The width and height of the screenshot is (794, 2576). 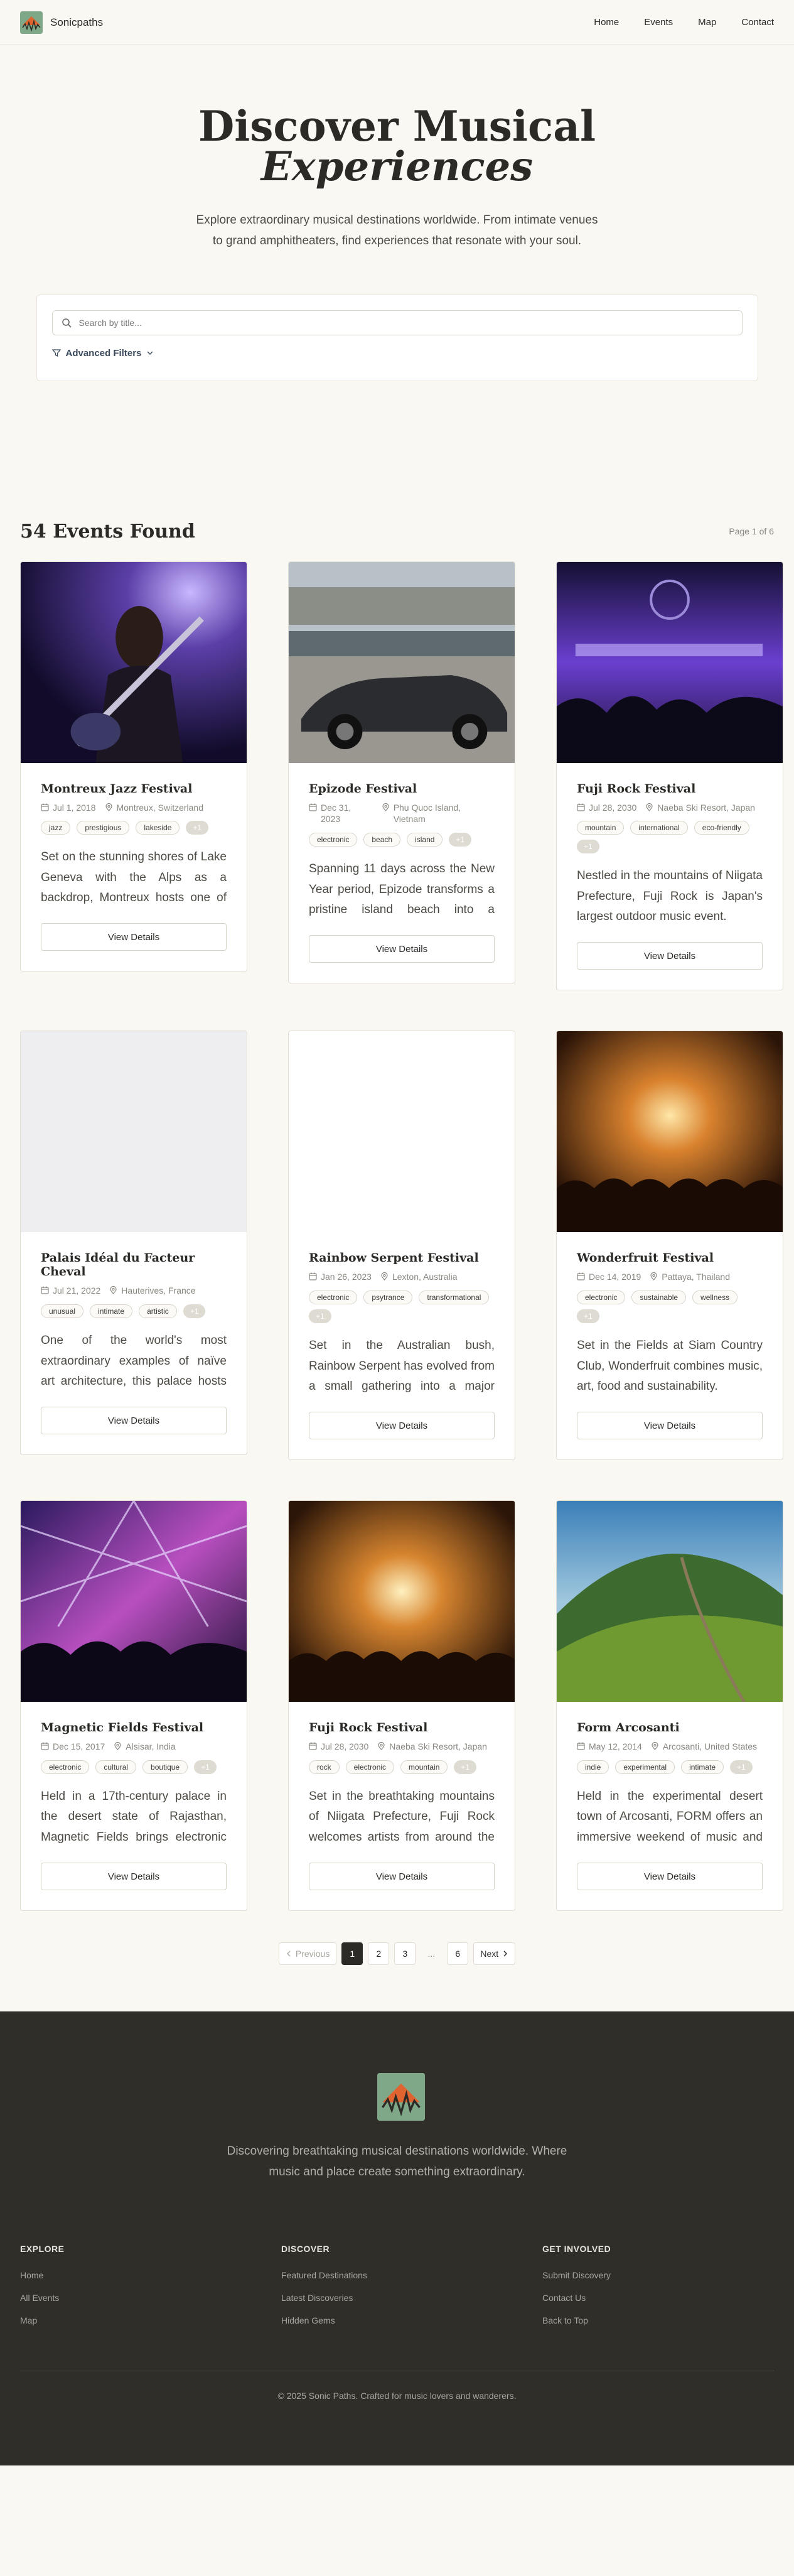 I want to click on sonicpaths-logo-icon, so click(x=32, y=22).